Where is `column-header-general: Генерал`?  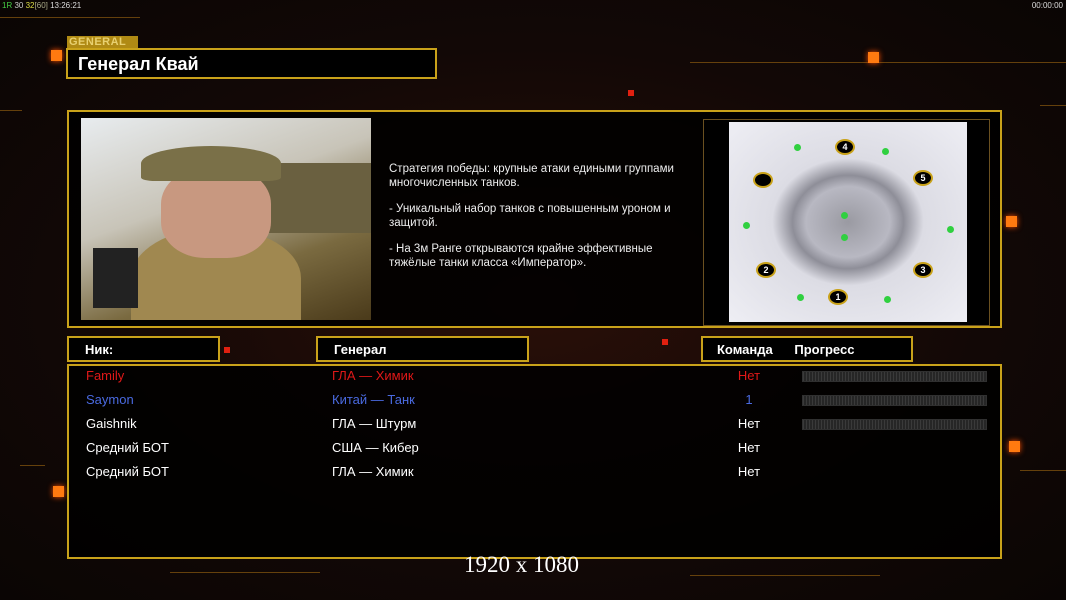 column-header-general: Генерал is located at coordinates (422, 349).